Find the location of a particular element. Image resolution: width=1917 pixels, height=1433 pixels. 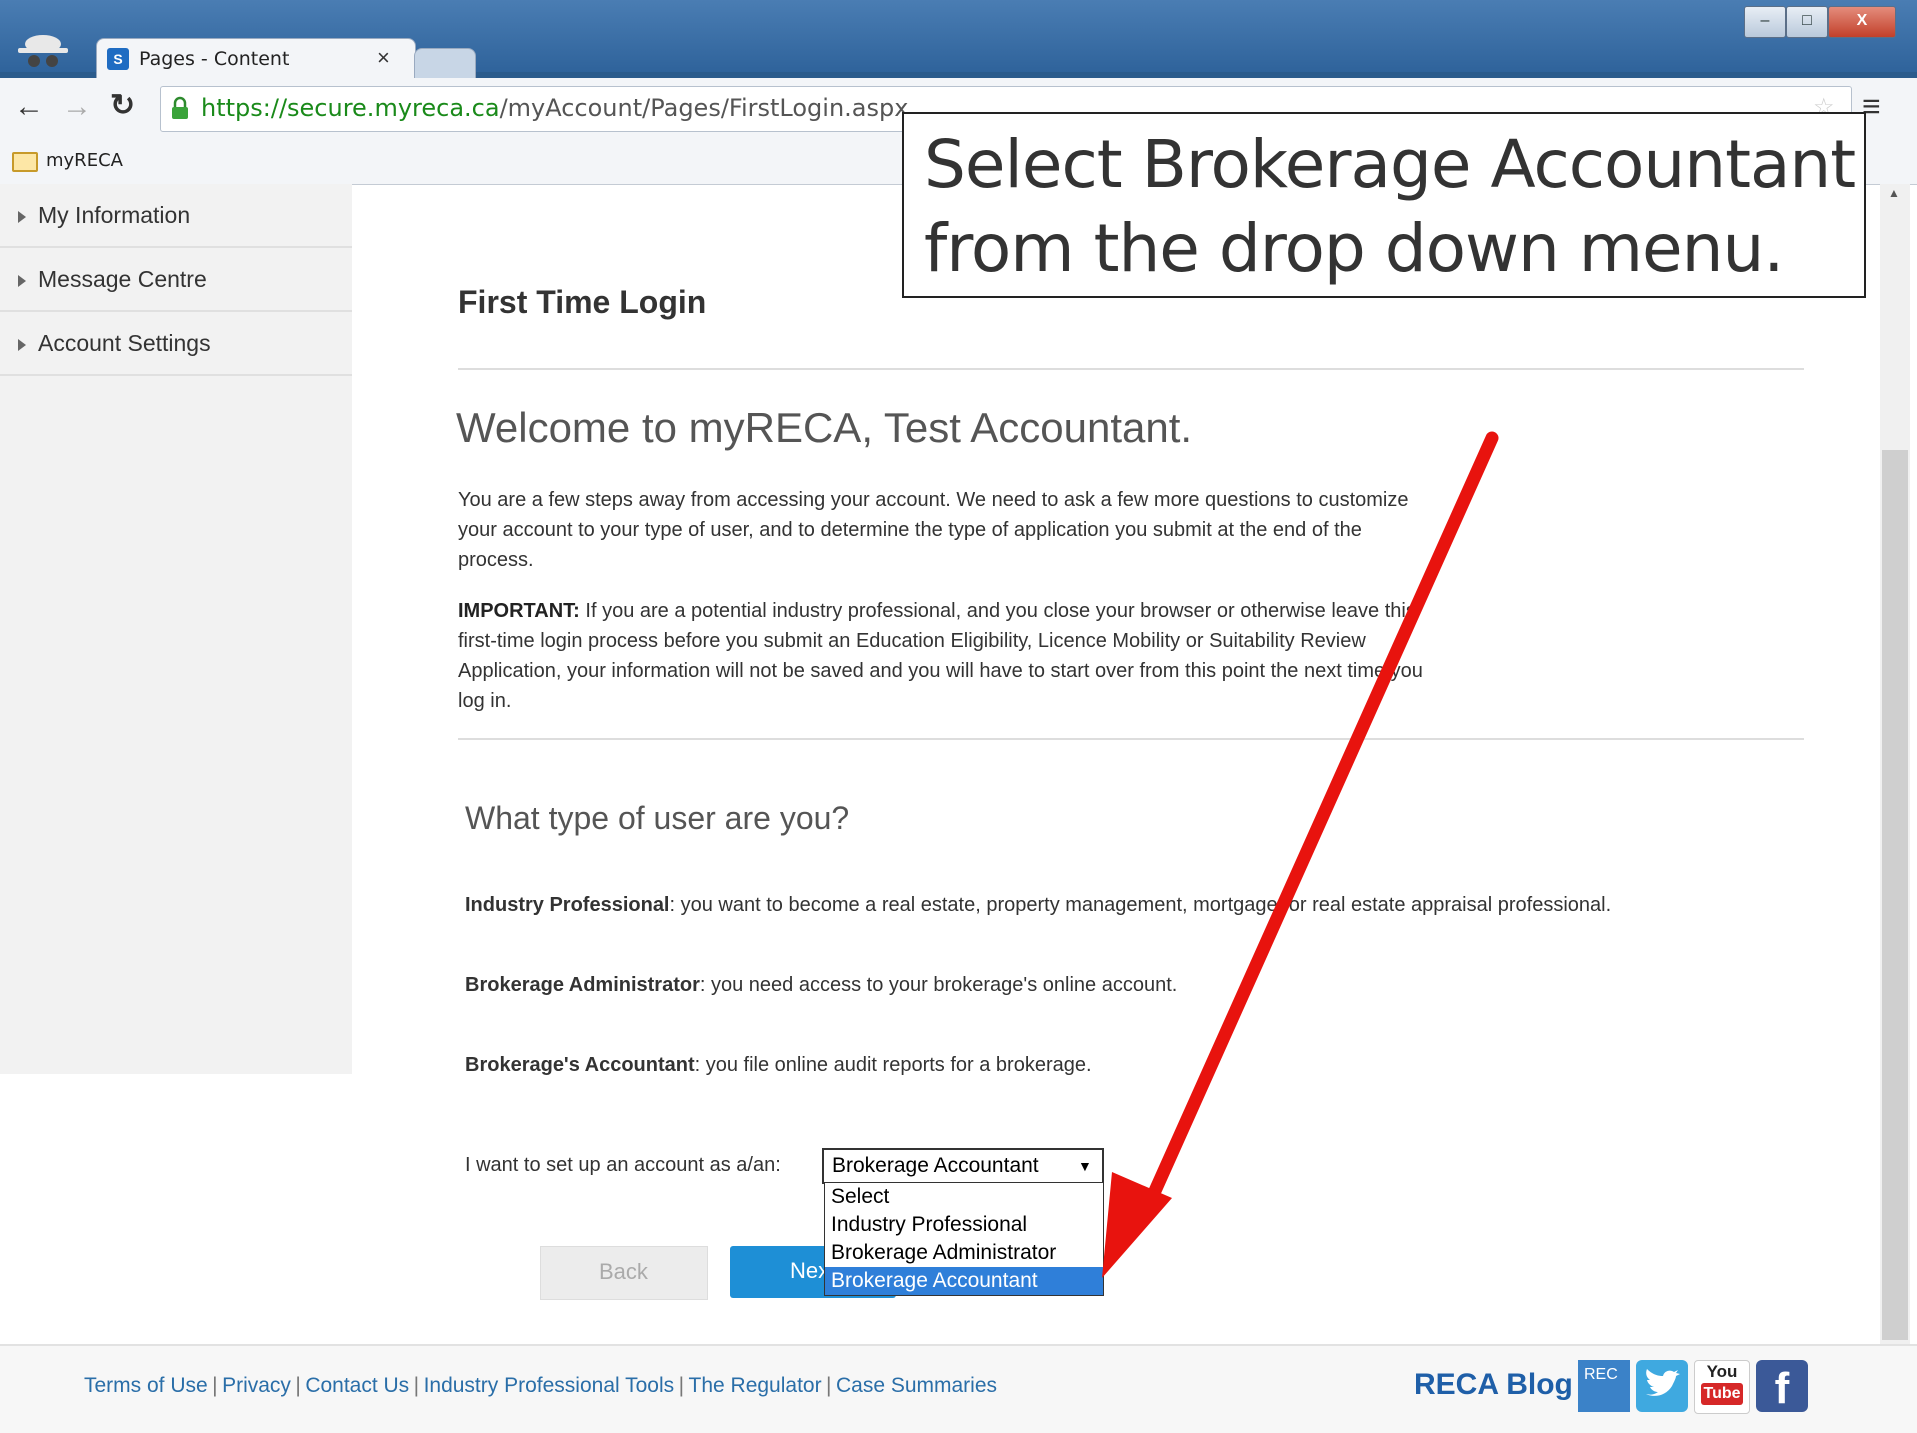

user-type-term: Brokerage Administrator is located at coordinates (582, 985).